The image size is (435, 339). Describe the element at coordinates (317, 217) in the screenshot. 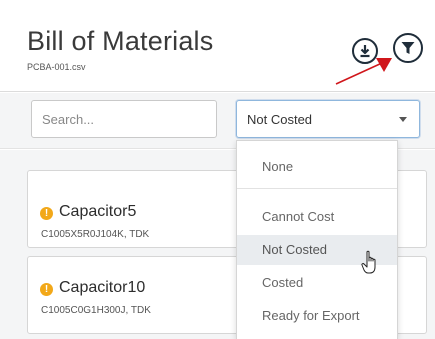

I see `option-cannot-cost: Cannot Cost` at that location.